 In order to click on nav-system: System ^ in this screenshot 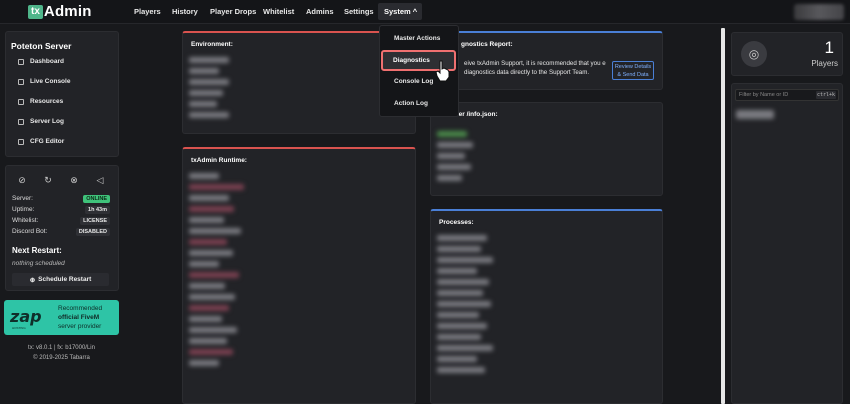, I will do `click(400, 11)`.